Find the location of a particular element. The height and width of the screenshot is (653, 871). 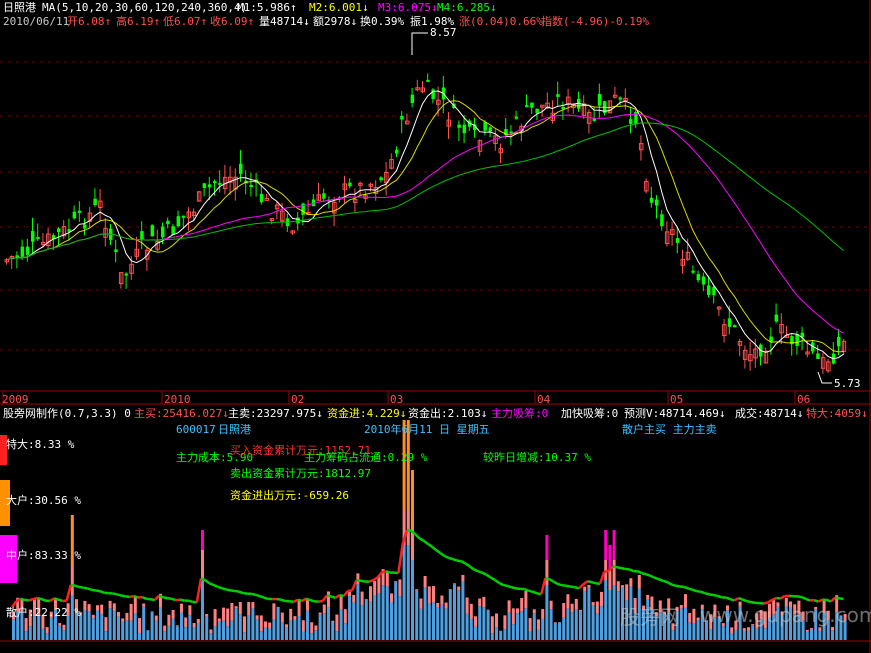

deal-value: 成交:48714↓ is located at coordinates (769, 413).